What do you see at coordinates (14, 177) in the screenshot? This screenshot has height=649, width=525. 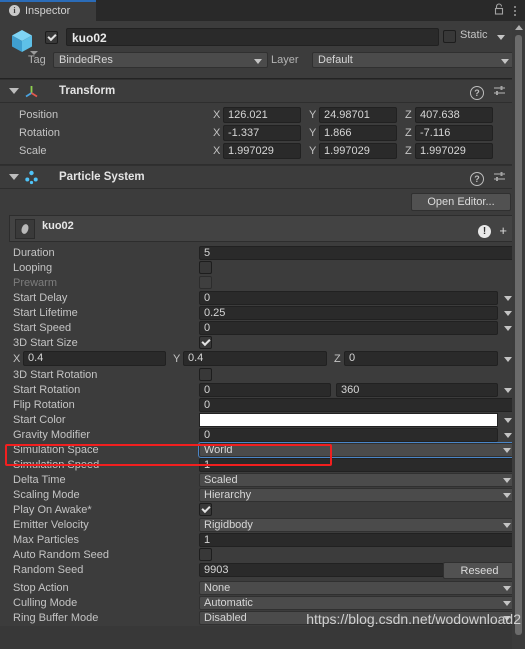 I see `particle-system-foldout-arrow` at bounding box center [14, 177].